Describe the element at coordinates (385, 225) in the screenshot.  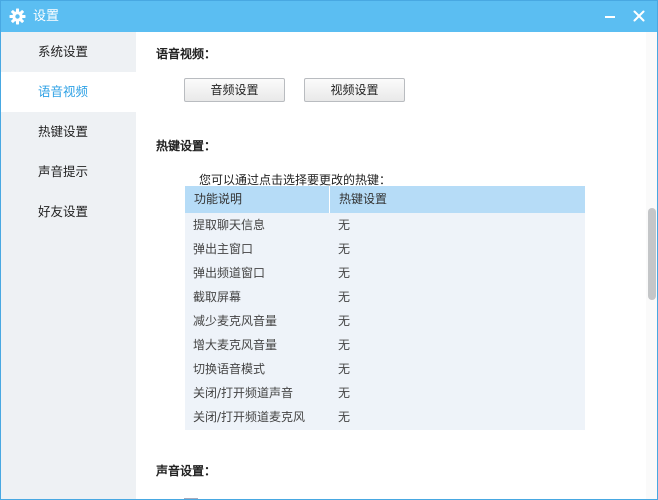
I see `table-row: 提取聊天信息 无` at that location.